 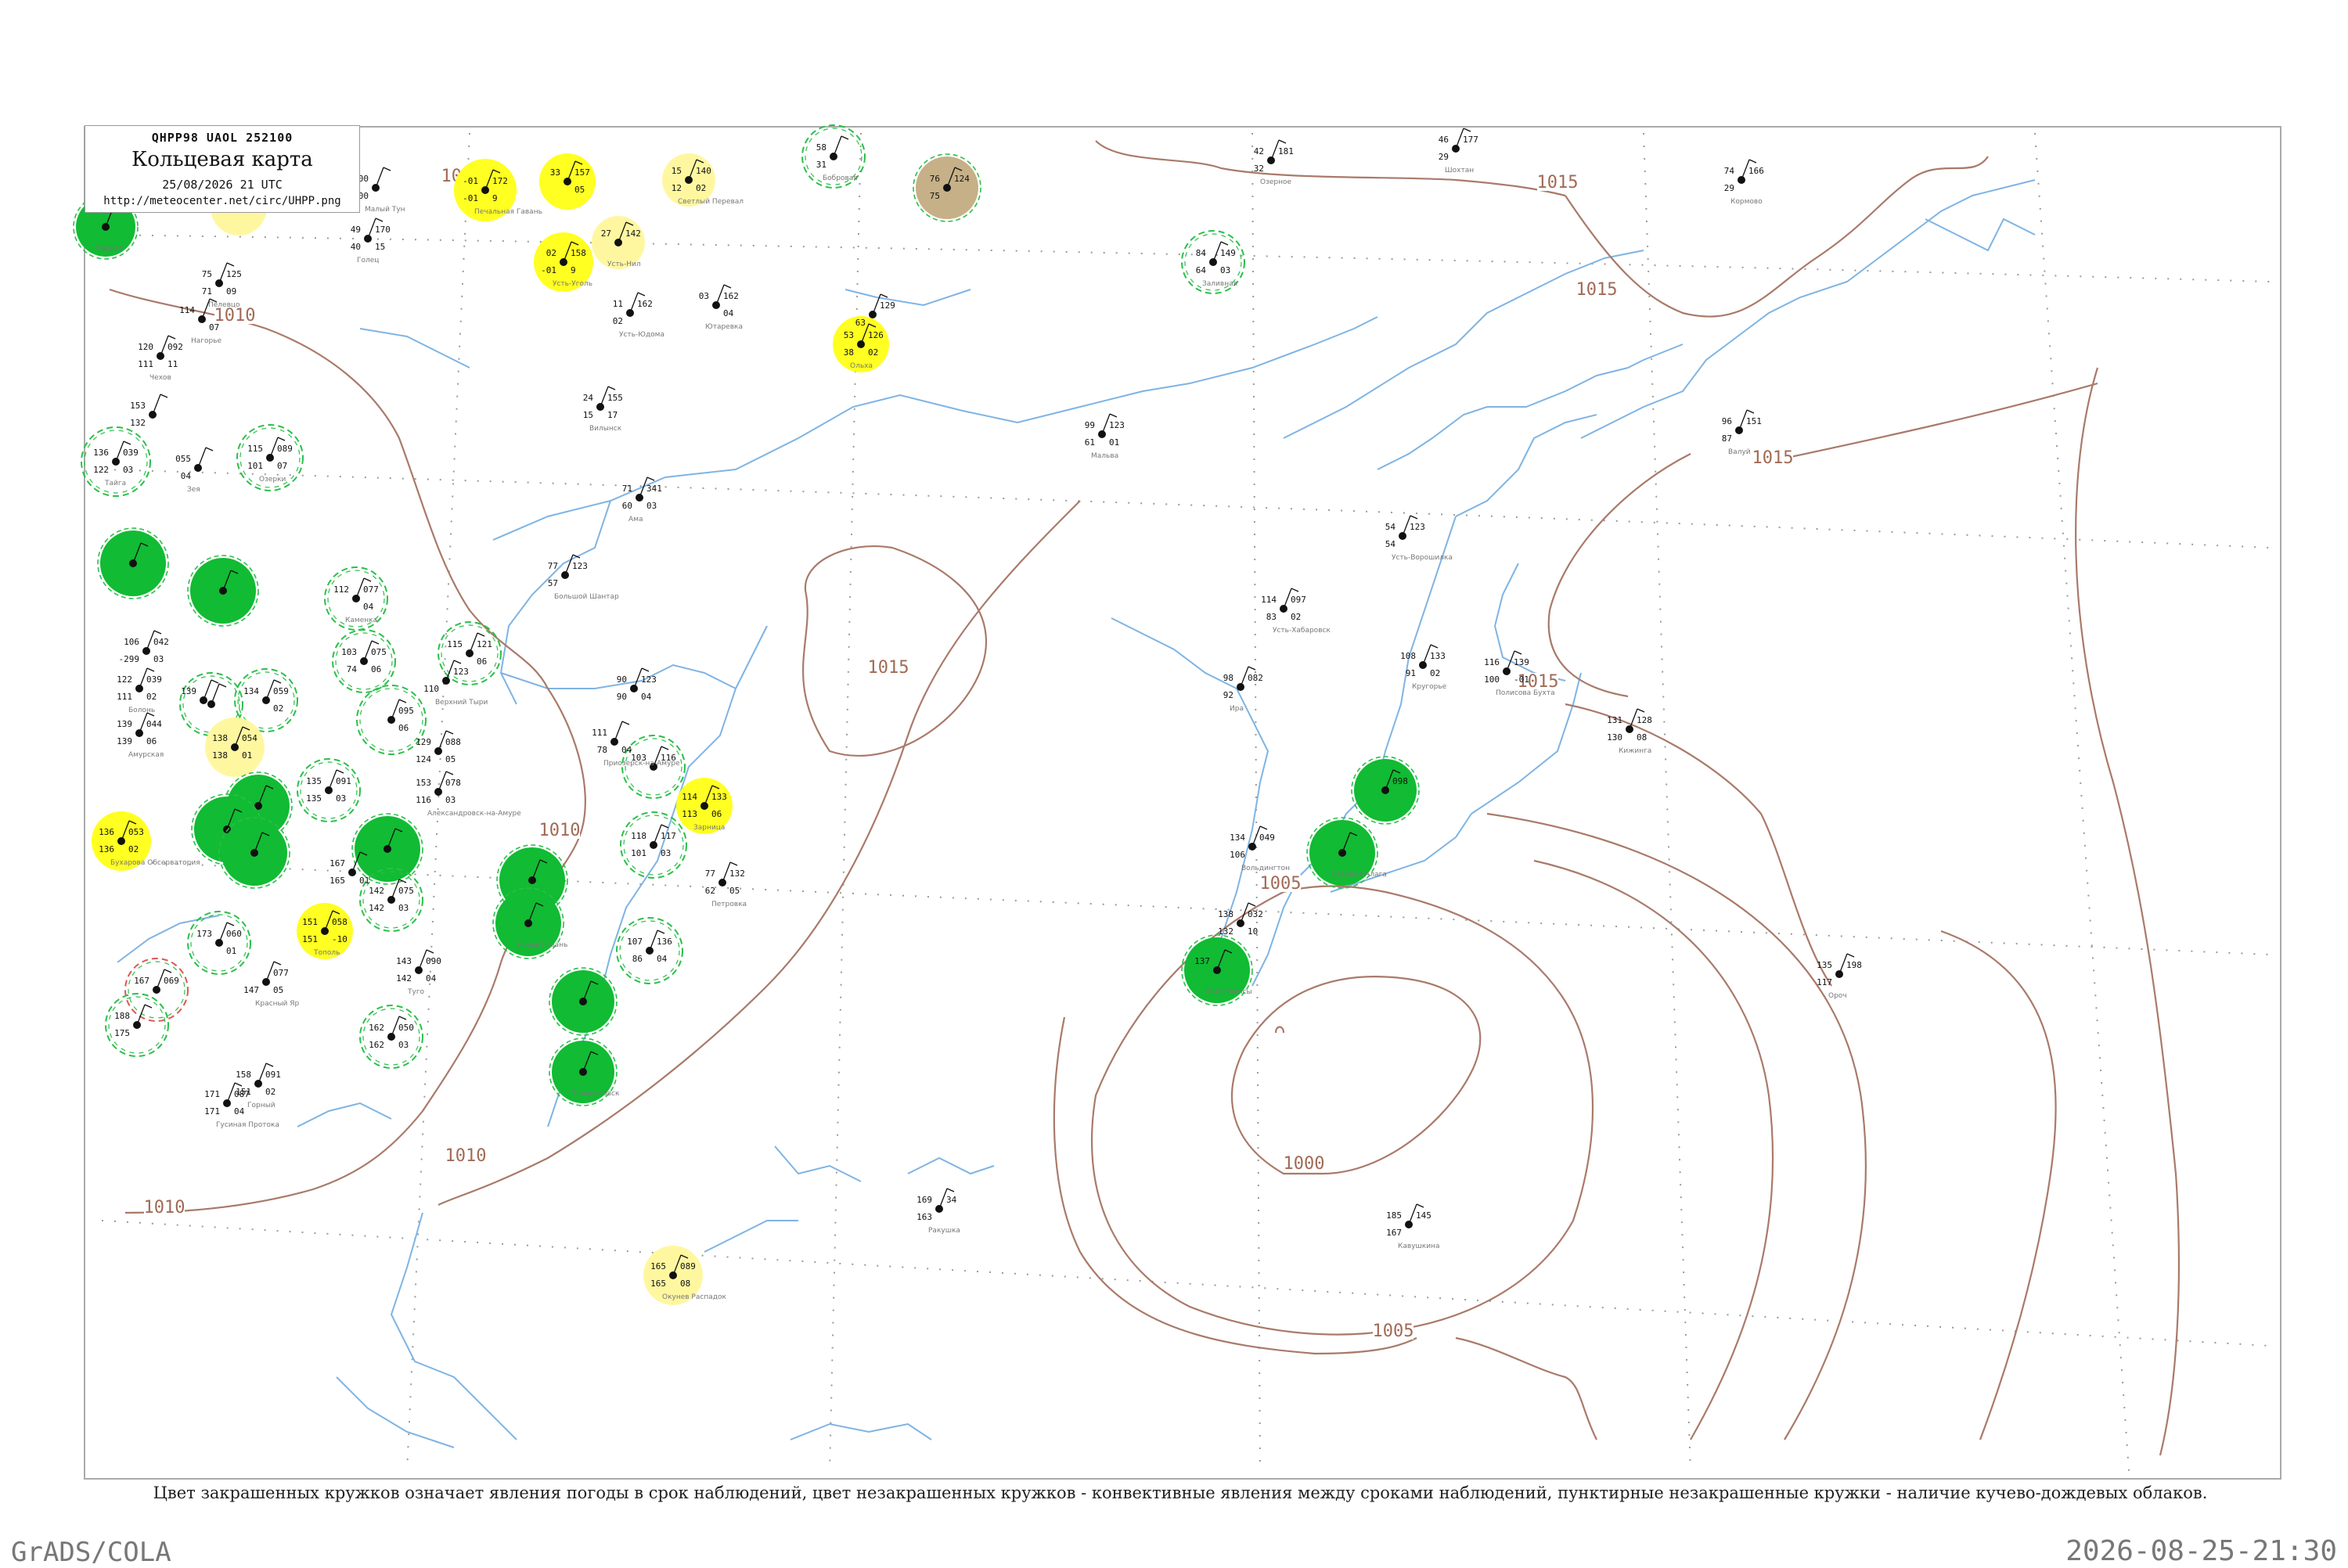 I want to click on station-name: Усть-Нил, so click(x=624, y=264).